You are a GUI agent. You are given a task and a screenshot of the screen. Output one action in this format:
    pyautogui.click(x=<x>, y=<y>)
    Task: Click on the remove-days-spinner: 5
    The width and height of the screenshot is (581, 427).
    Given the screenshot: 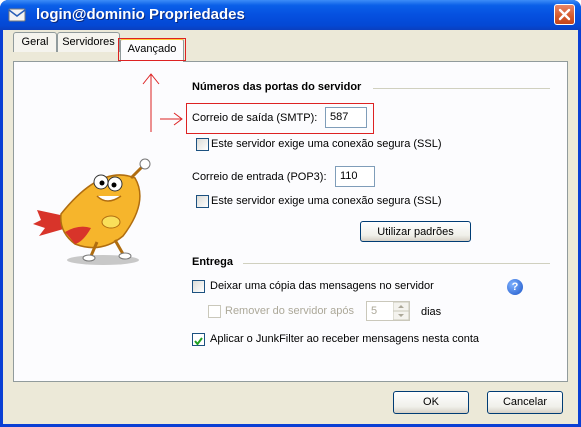 What is the action you would take?
    pyautogui.click(x=388, y=311)
    